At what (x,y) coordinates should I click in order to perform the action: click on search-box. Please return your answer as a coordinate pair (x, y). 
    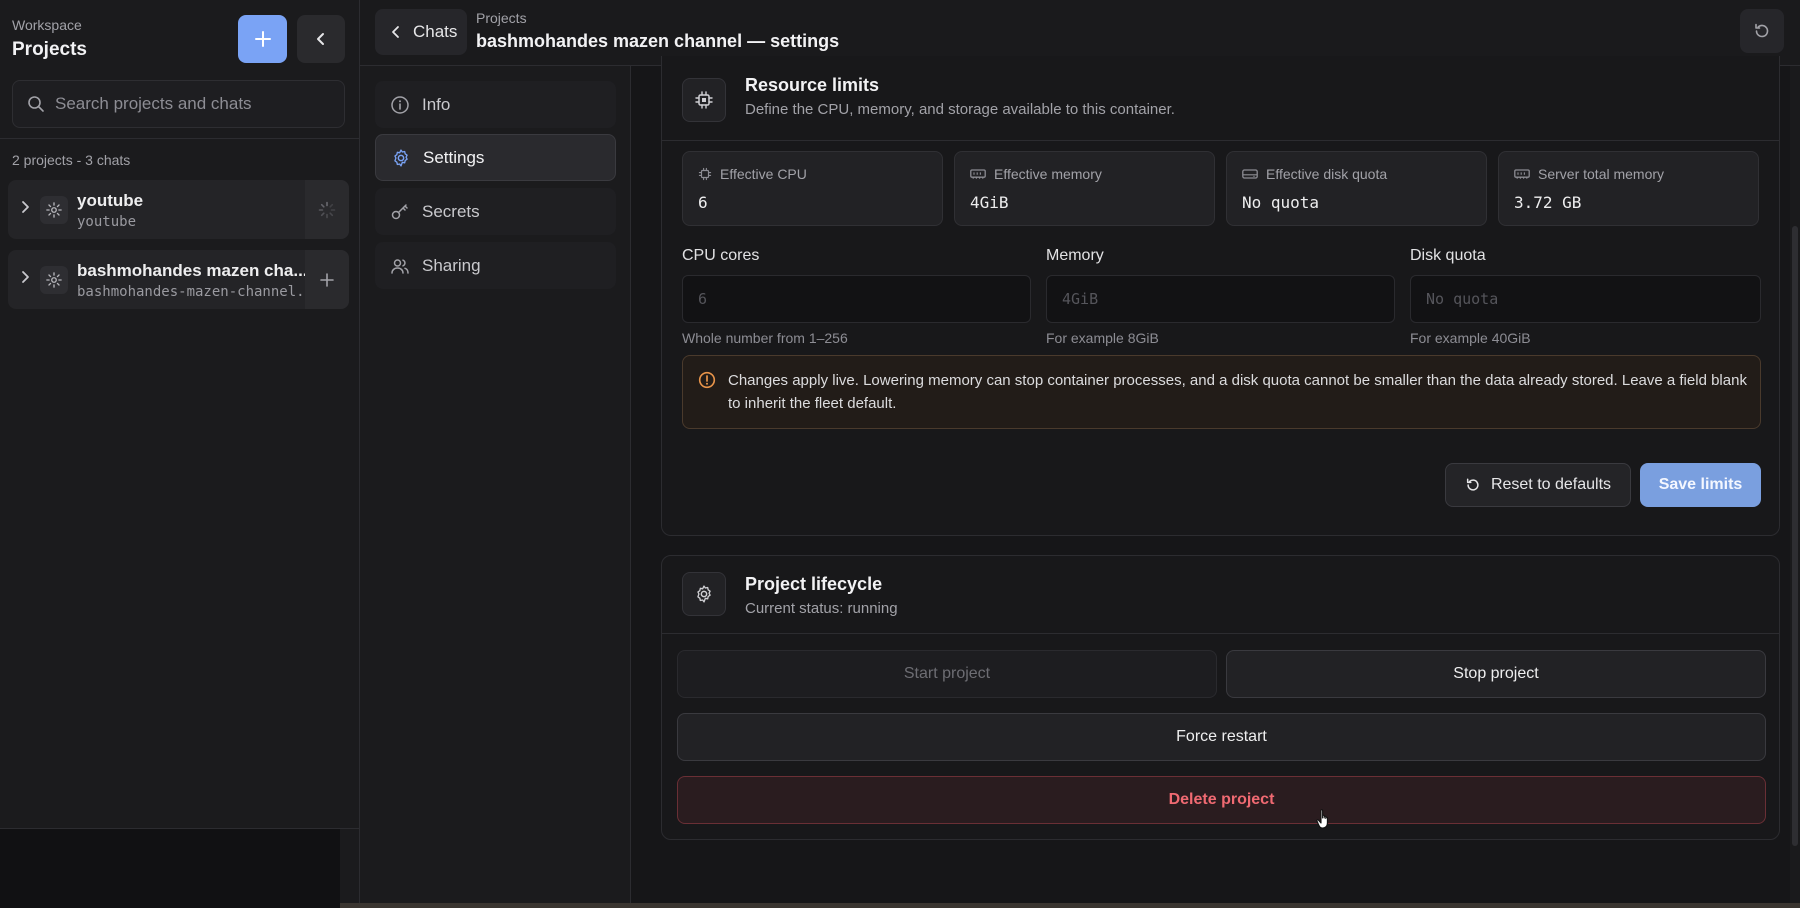
    Looking at the image, I should click on (178, 104).